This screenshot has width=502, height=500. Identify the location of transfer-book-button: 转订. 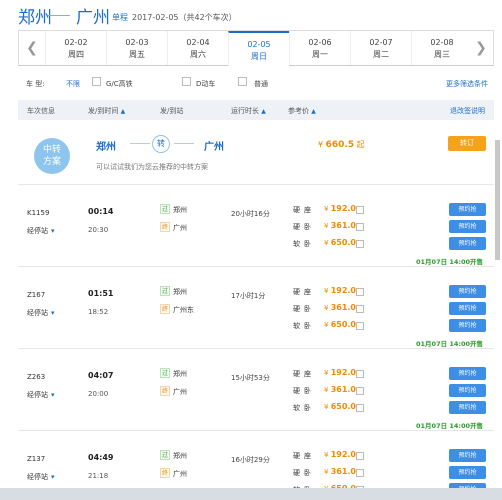
(467, 143).